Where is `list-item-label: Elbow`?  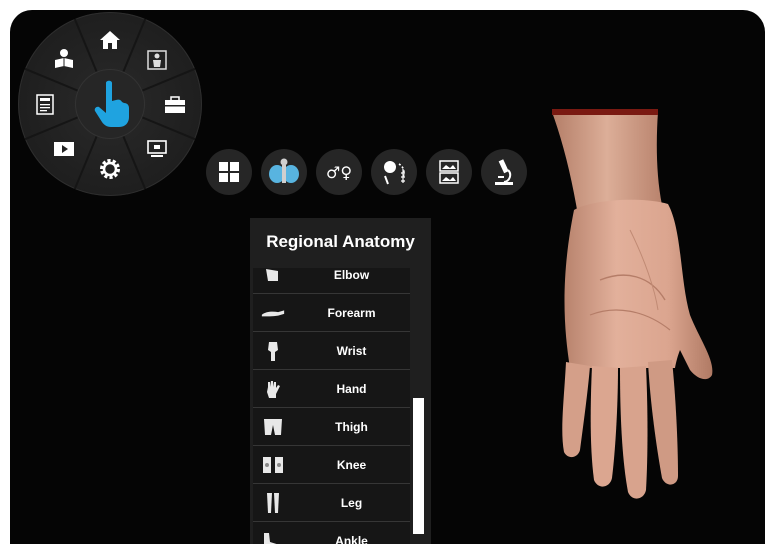
list-item-label: Elbow is located at coordinates (351, 275).